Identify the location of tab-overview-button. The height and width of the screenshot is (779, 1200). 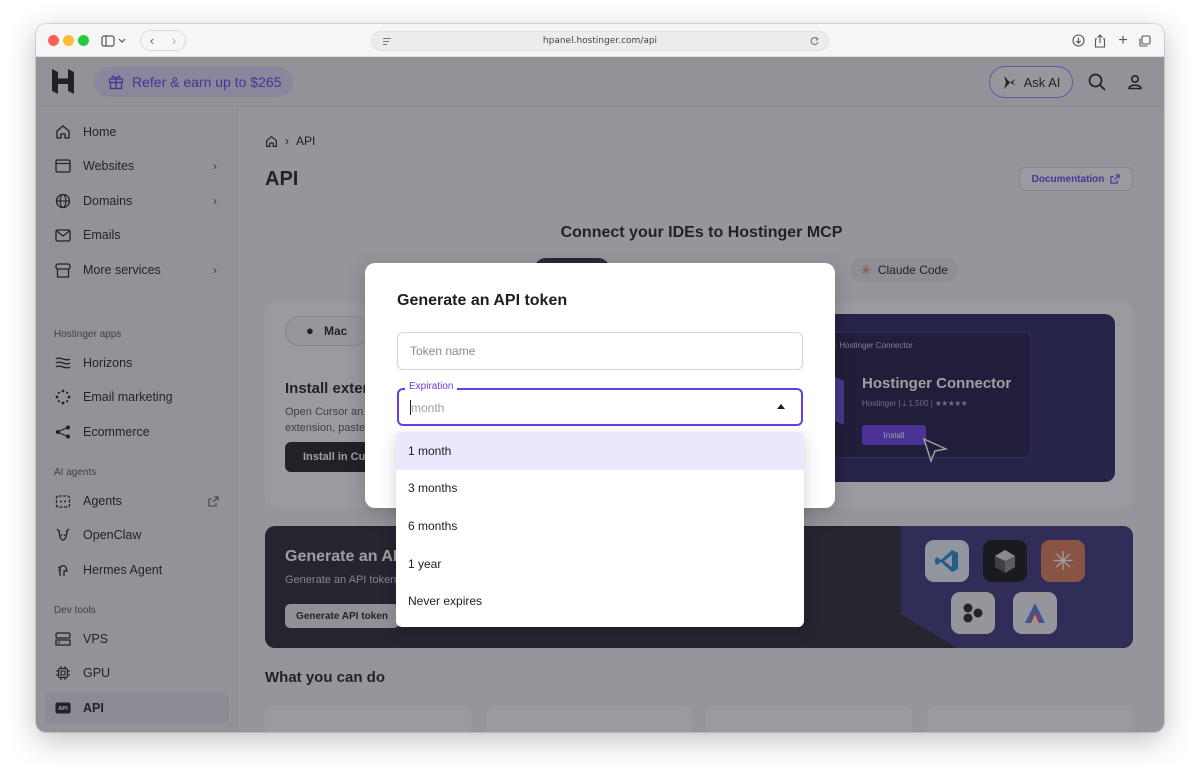
(1145, 40).